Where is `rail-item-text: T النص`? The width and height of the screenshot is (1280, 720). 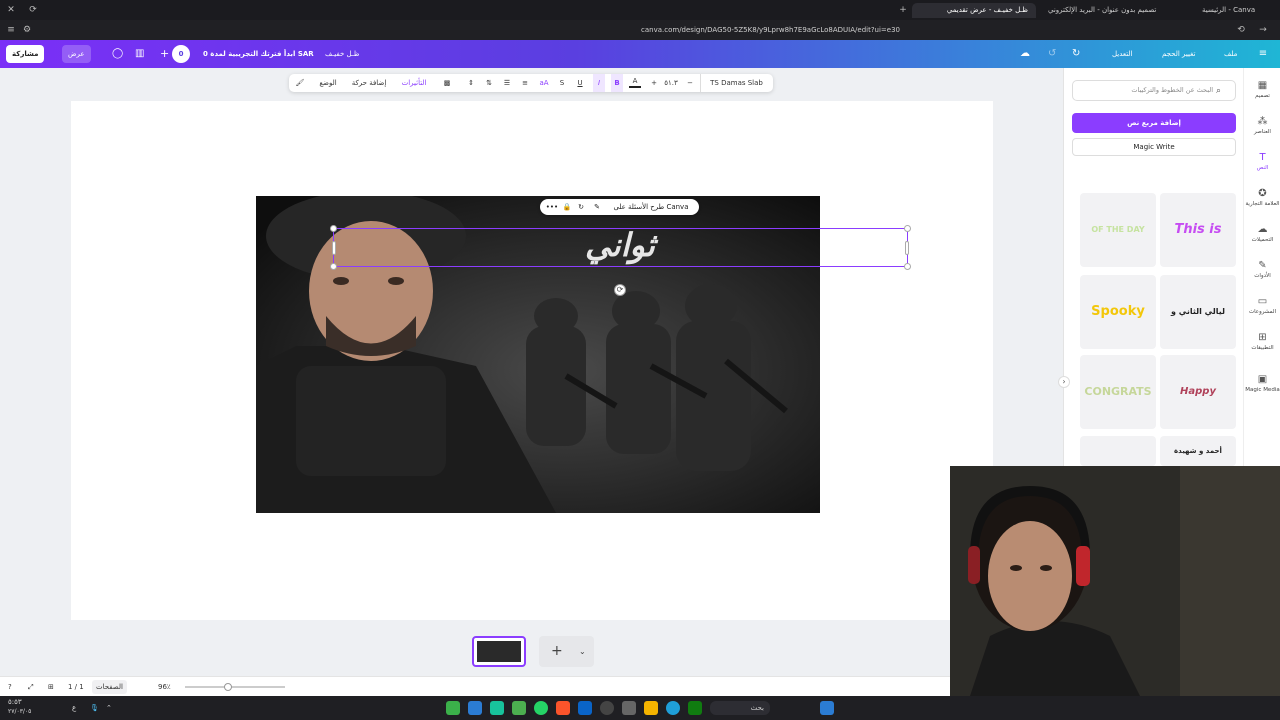
rail-item-text: T النص is located at coordinates (1262, 161).